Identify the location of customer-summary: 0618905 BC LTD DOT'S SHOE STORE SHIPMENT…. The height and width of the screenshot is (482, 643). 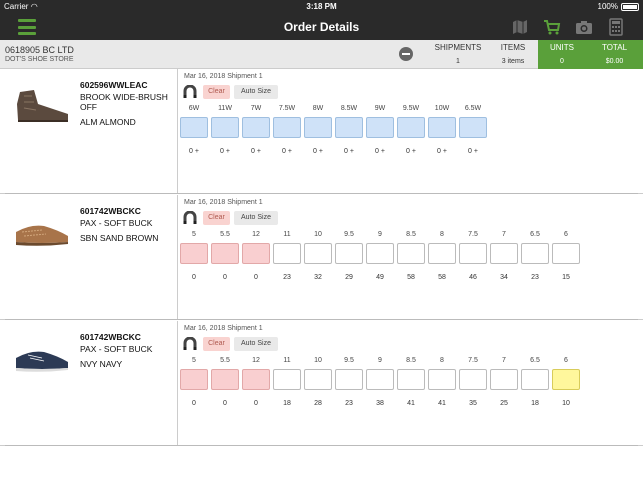
(321, 54).